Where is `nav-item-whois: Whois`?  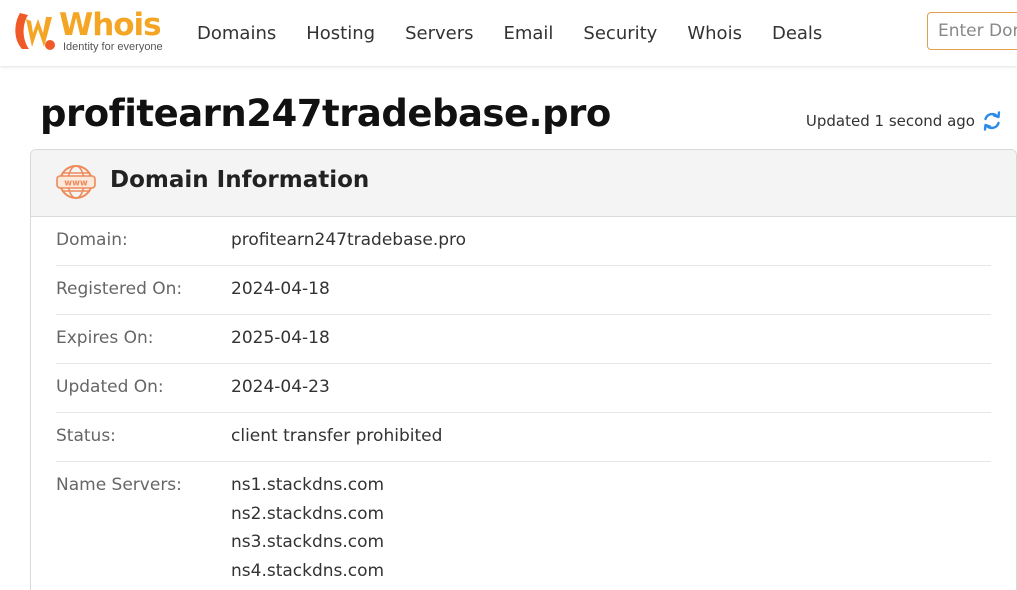
nav-item-whois: Whois is located at coordinates (714, 33).